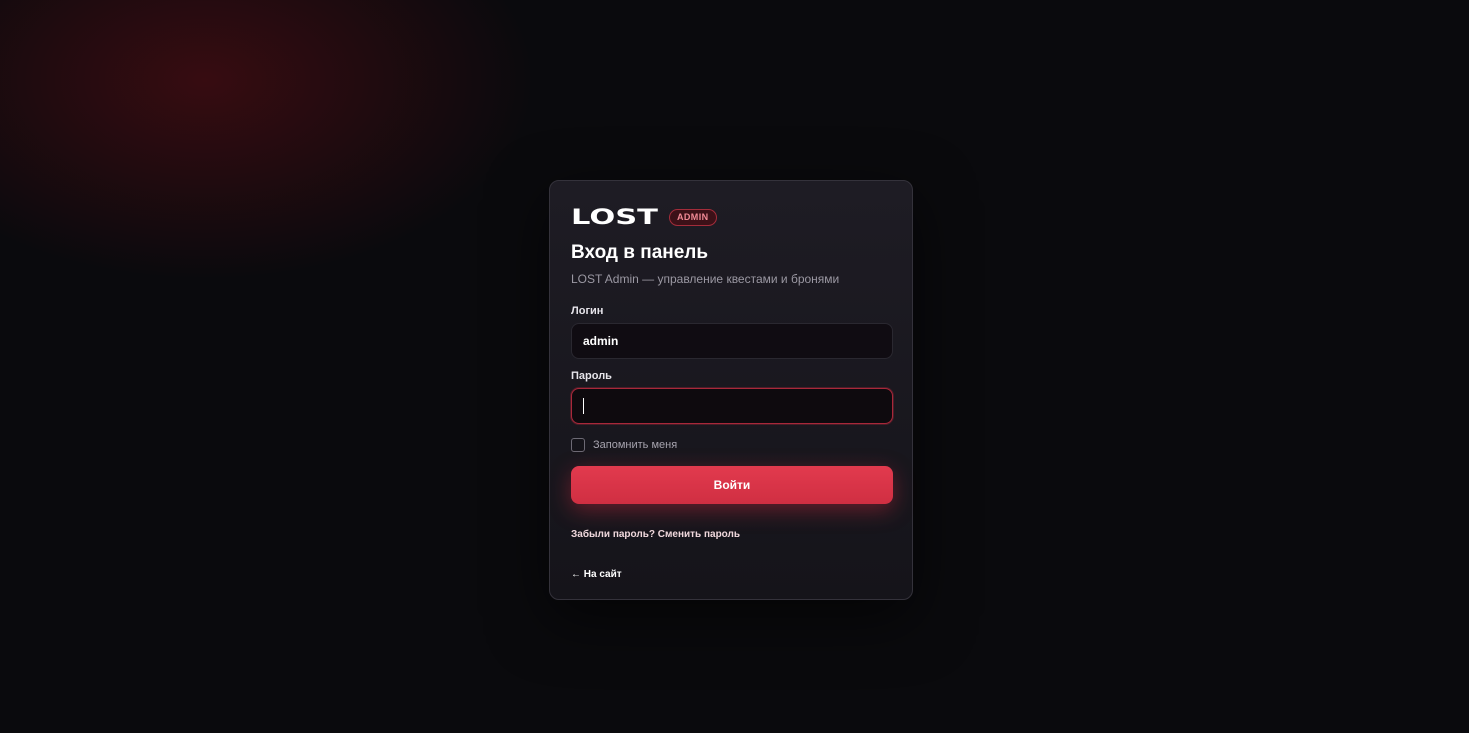 This screenshot has width=1469, height=733. Describe the element at coordinates (591, 376) in the screenshot. I see `password-label: Пароль` at that location.